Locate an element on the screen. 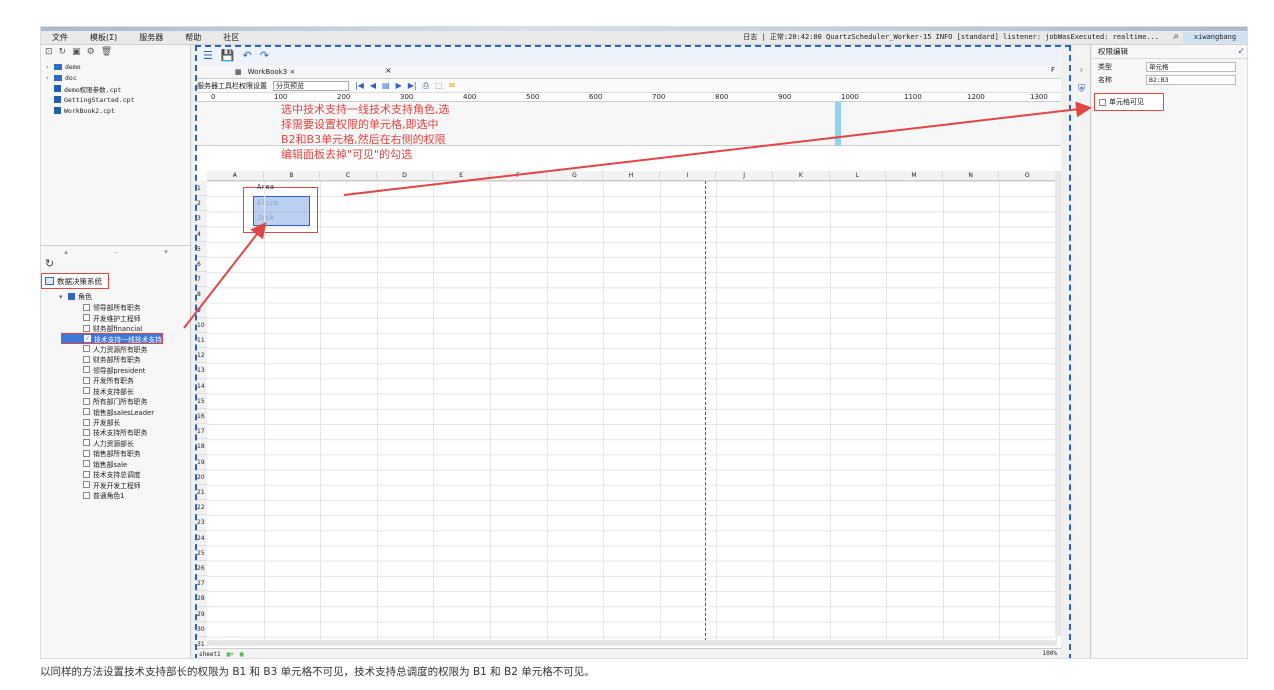 The height and width of the screenshot is (690, 1274). redo-icon: ↷ is located at coordinates (264, 55).